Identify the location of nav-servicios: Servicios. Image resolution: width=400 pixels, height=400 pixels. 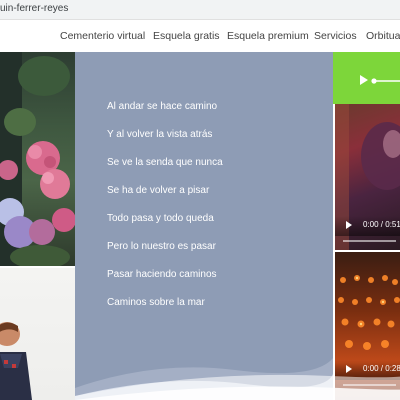
(335, 36).